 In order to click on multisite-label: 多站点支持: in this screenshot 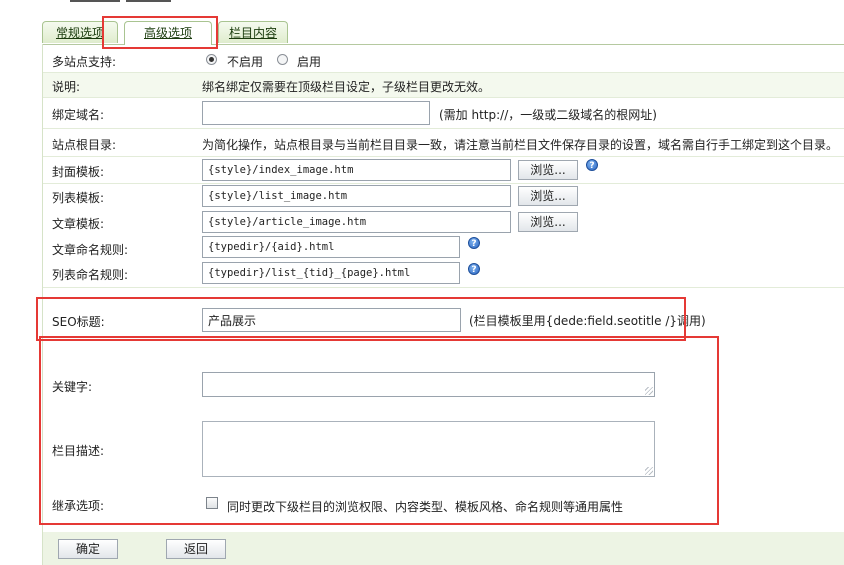, I will do `click(84, 62)`.